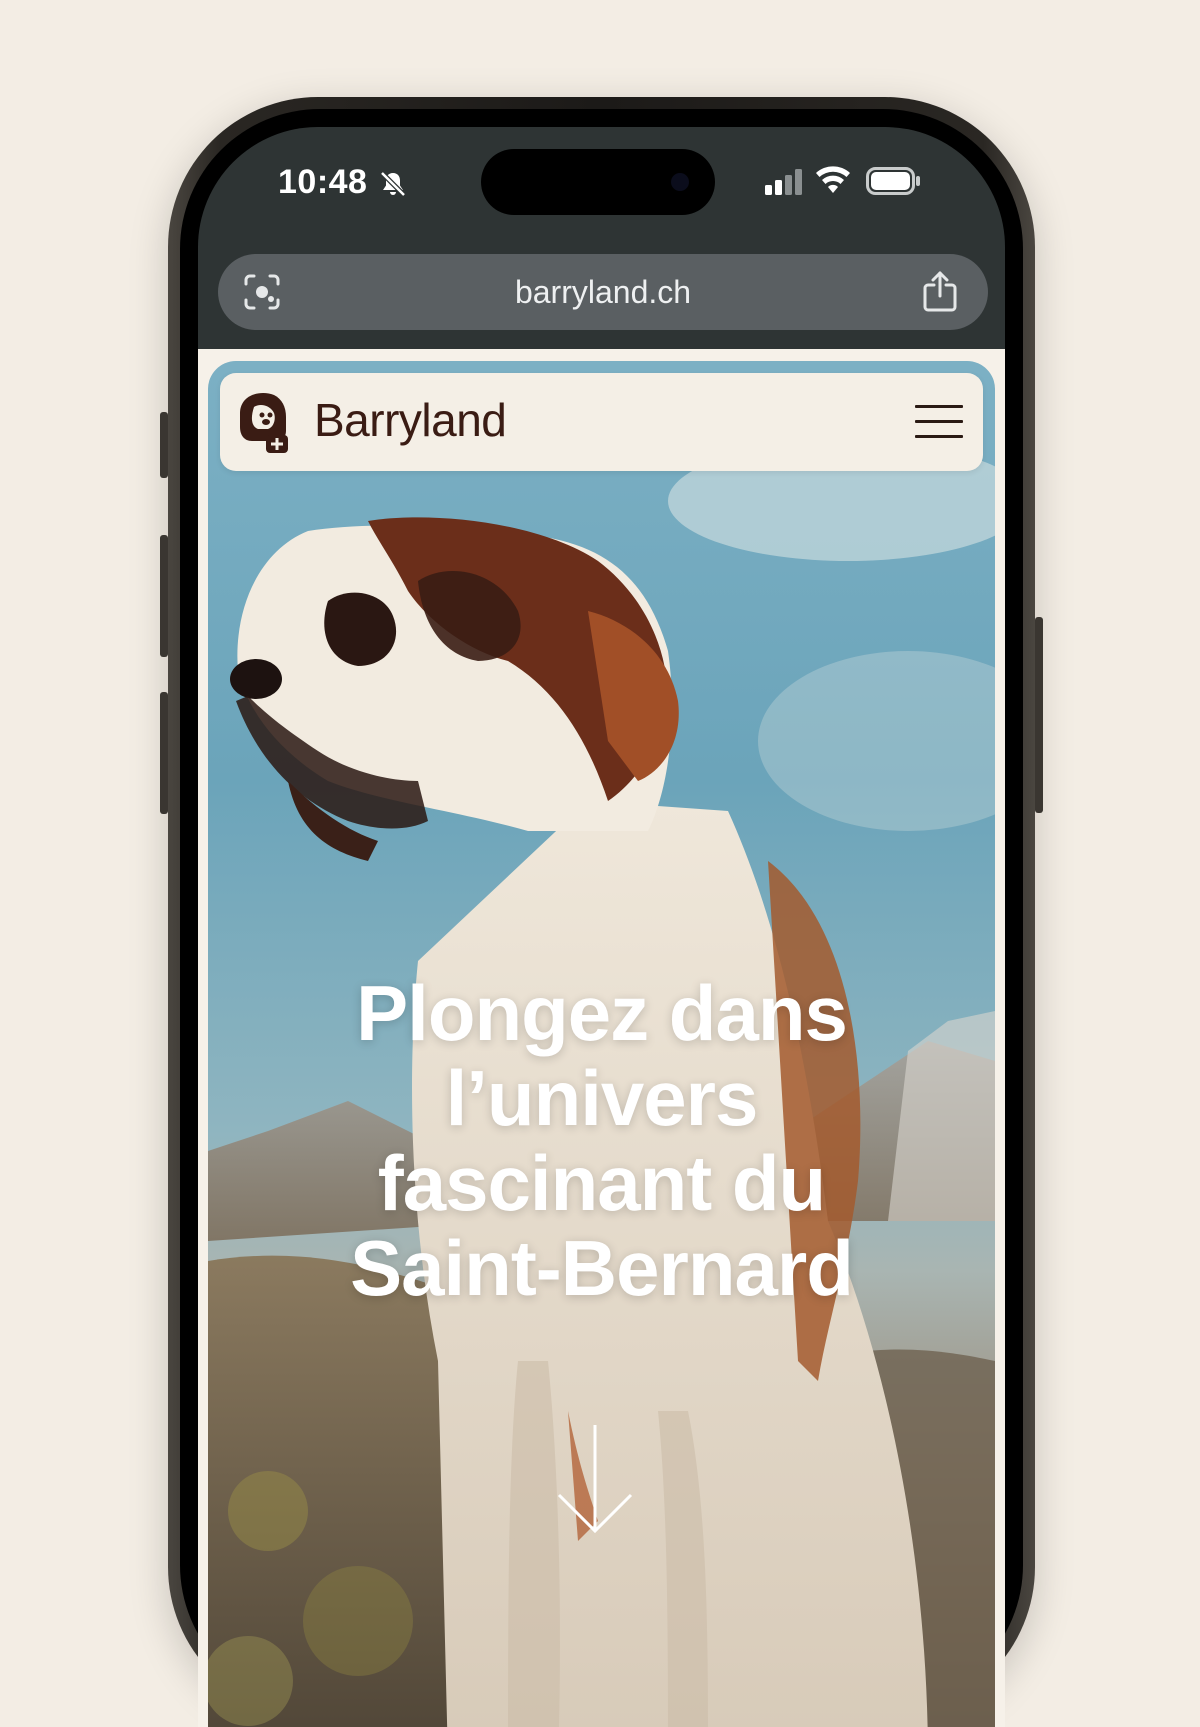 Image resolution: width=1200 pixels, height=1727 pixels. I want to click on hamburger-menu-icon, so click(939, 423).